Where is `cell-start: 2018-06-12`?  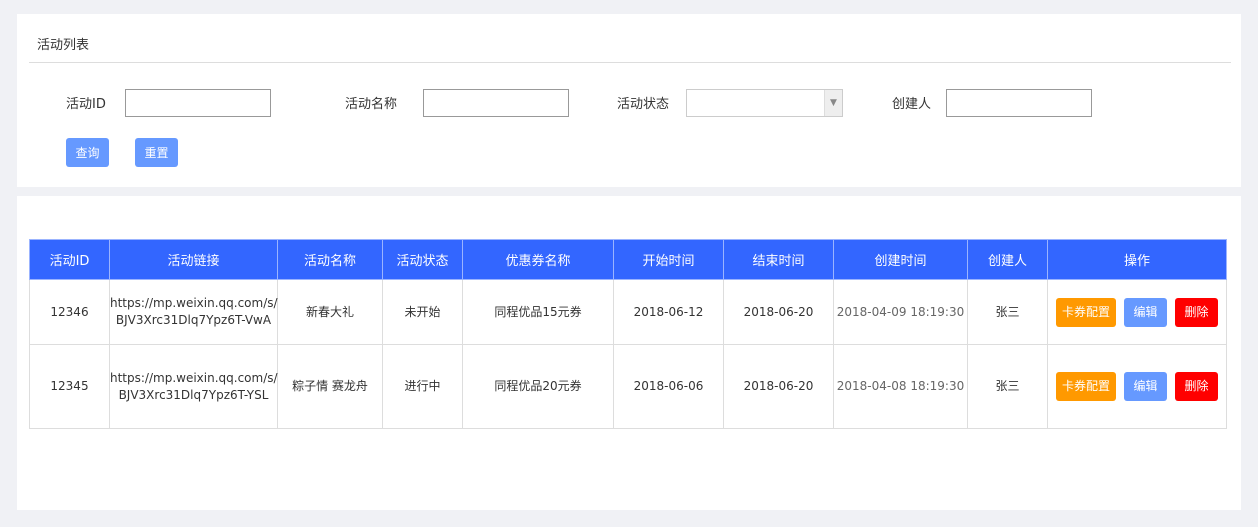
cell-start: 2018-06-12 is located at coordinates (668, 312).